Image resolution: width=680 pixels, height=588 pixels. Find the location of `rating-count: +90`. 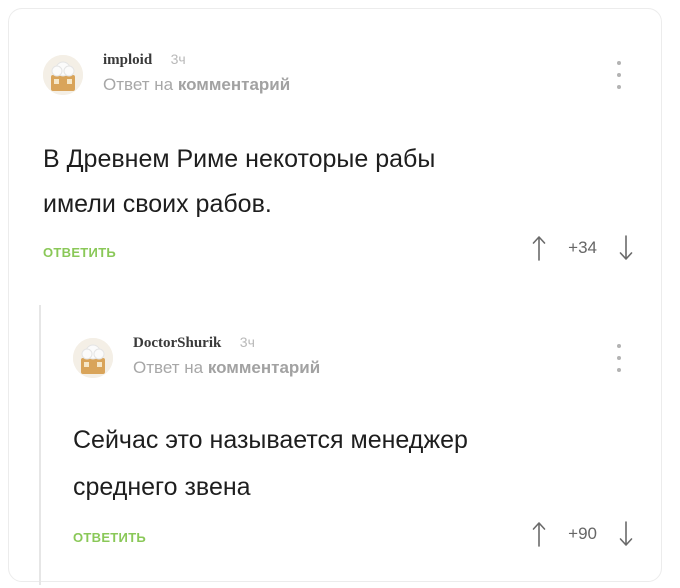

rating-count: +90 is located at coordinates (582, 533).